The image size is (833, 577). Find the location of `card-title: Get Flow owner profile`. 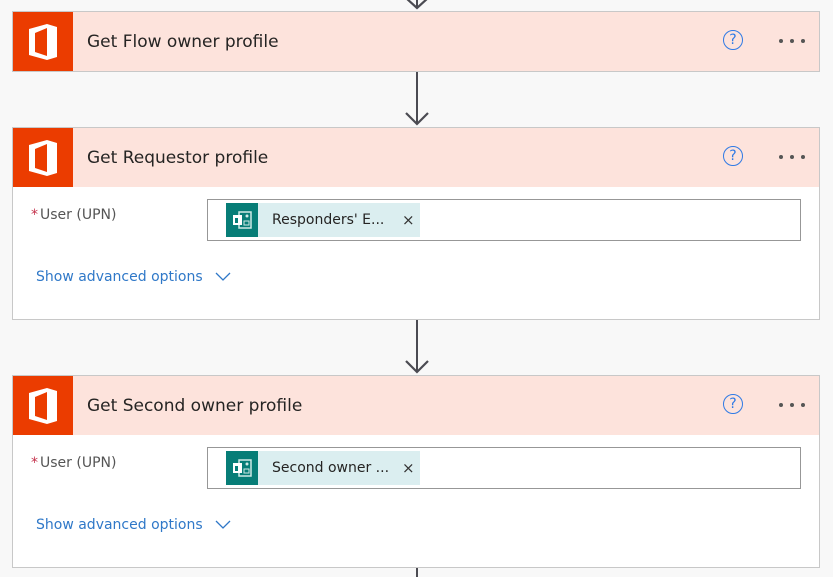

card-title: Get Flow owner profile is located at coordinates (453, 42).